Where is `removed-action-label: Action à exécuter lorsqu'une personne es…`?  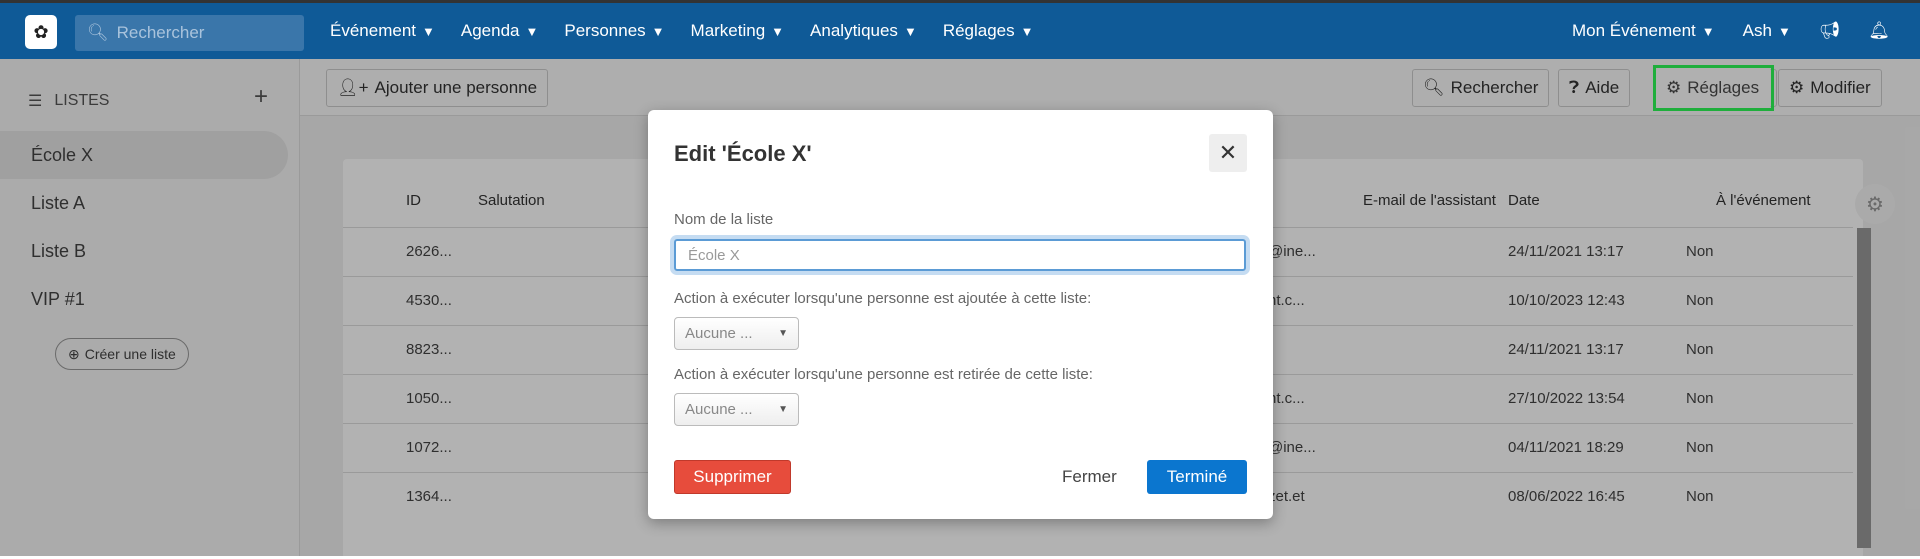 removed-action-label: Action à exécuter lorsqu'une personne es… is located at coordinates (883, 374).